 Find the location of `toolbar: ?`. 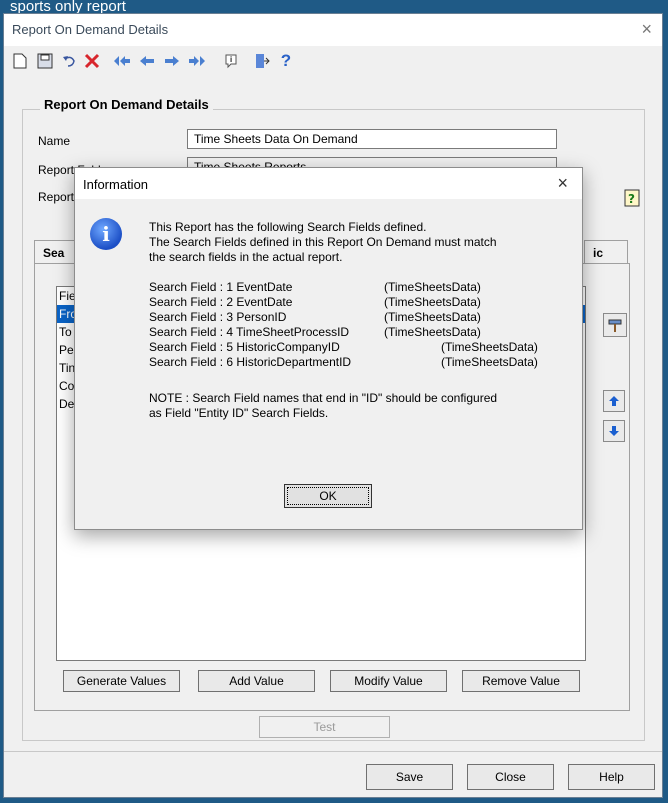

toolbar: ? is located at coordinates (333, 61).